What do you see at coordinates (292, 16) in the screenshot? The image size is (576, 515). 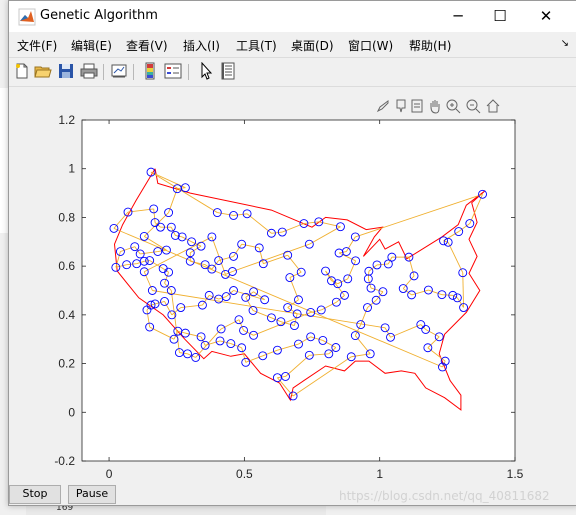 I see `title-bar: Genetic Algorithm ─ ☐ ✕` at bounding box center [292, 16].